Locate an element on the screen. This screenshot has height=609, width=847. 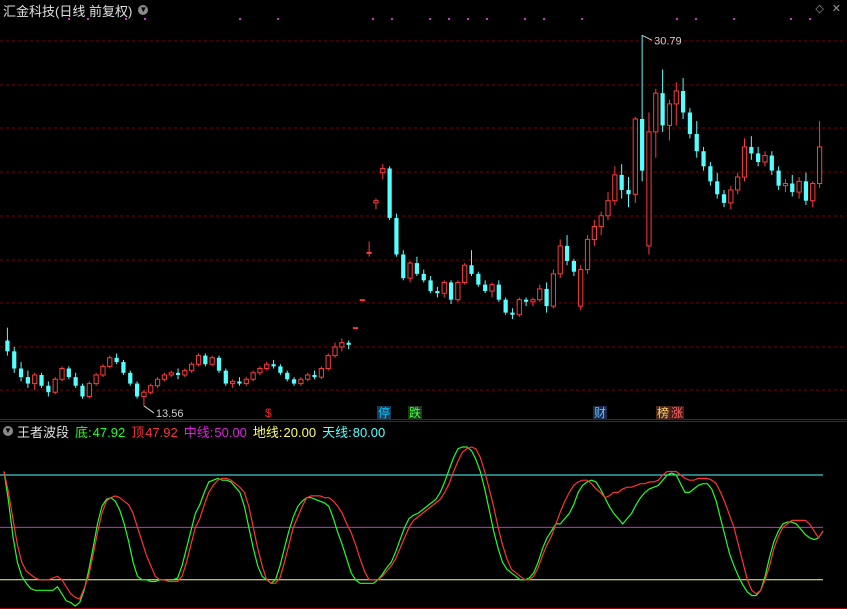
indicator-value: 50.00 is located at coordinates (230, 432).